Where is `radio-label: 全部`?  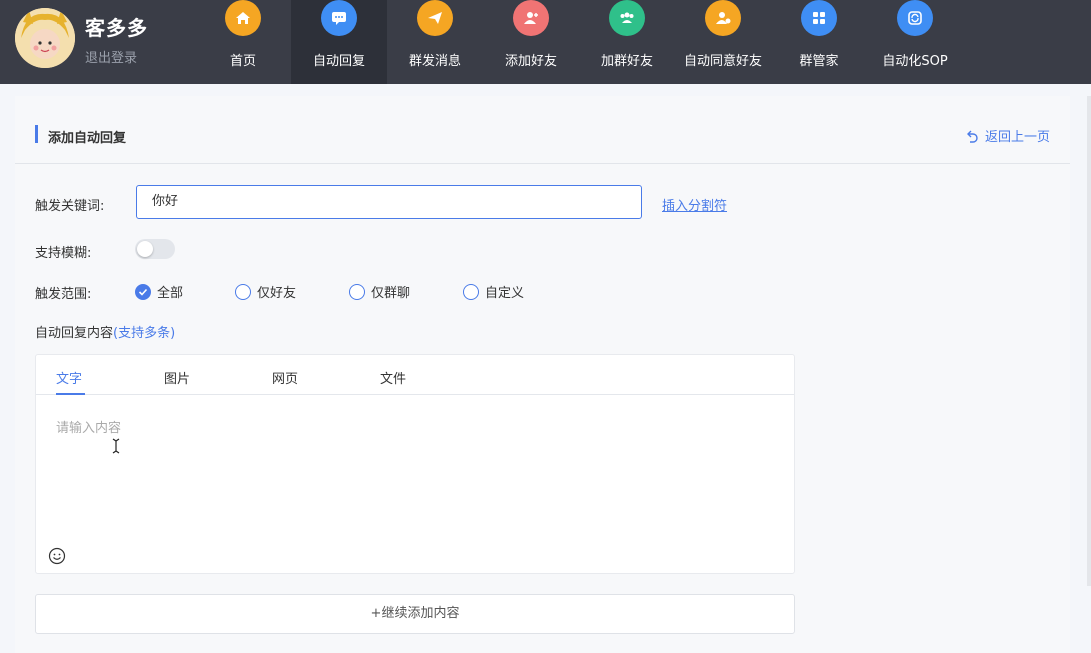 radio-label: 全部 is located at coordinates (170, 293).